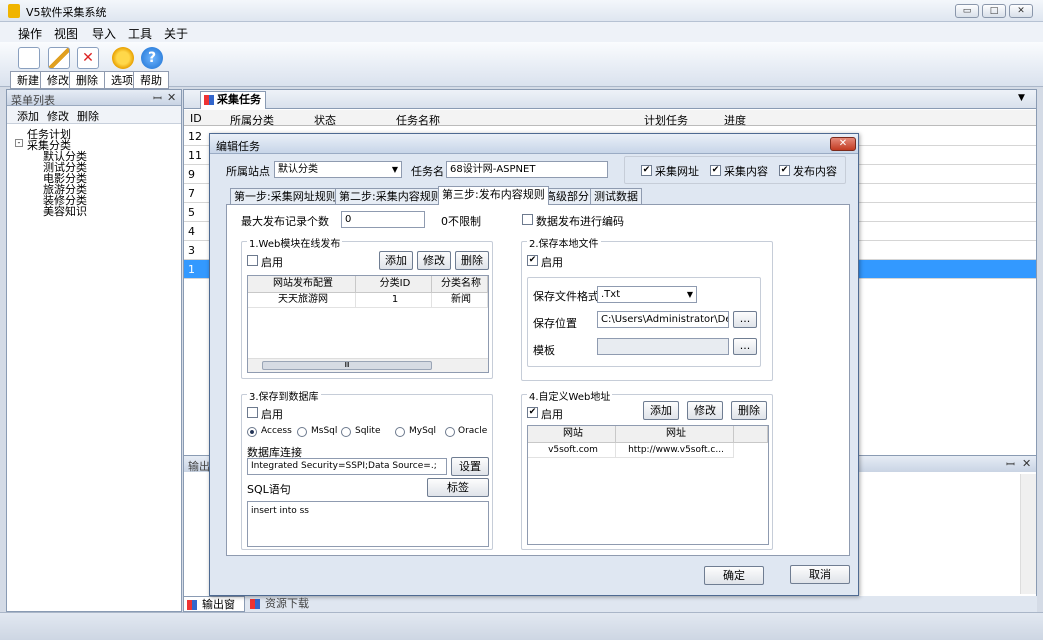  Describe the element at coordinates (88, 116) in the screenshot. I see `tree-delete-button: 删除` at that location.